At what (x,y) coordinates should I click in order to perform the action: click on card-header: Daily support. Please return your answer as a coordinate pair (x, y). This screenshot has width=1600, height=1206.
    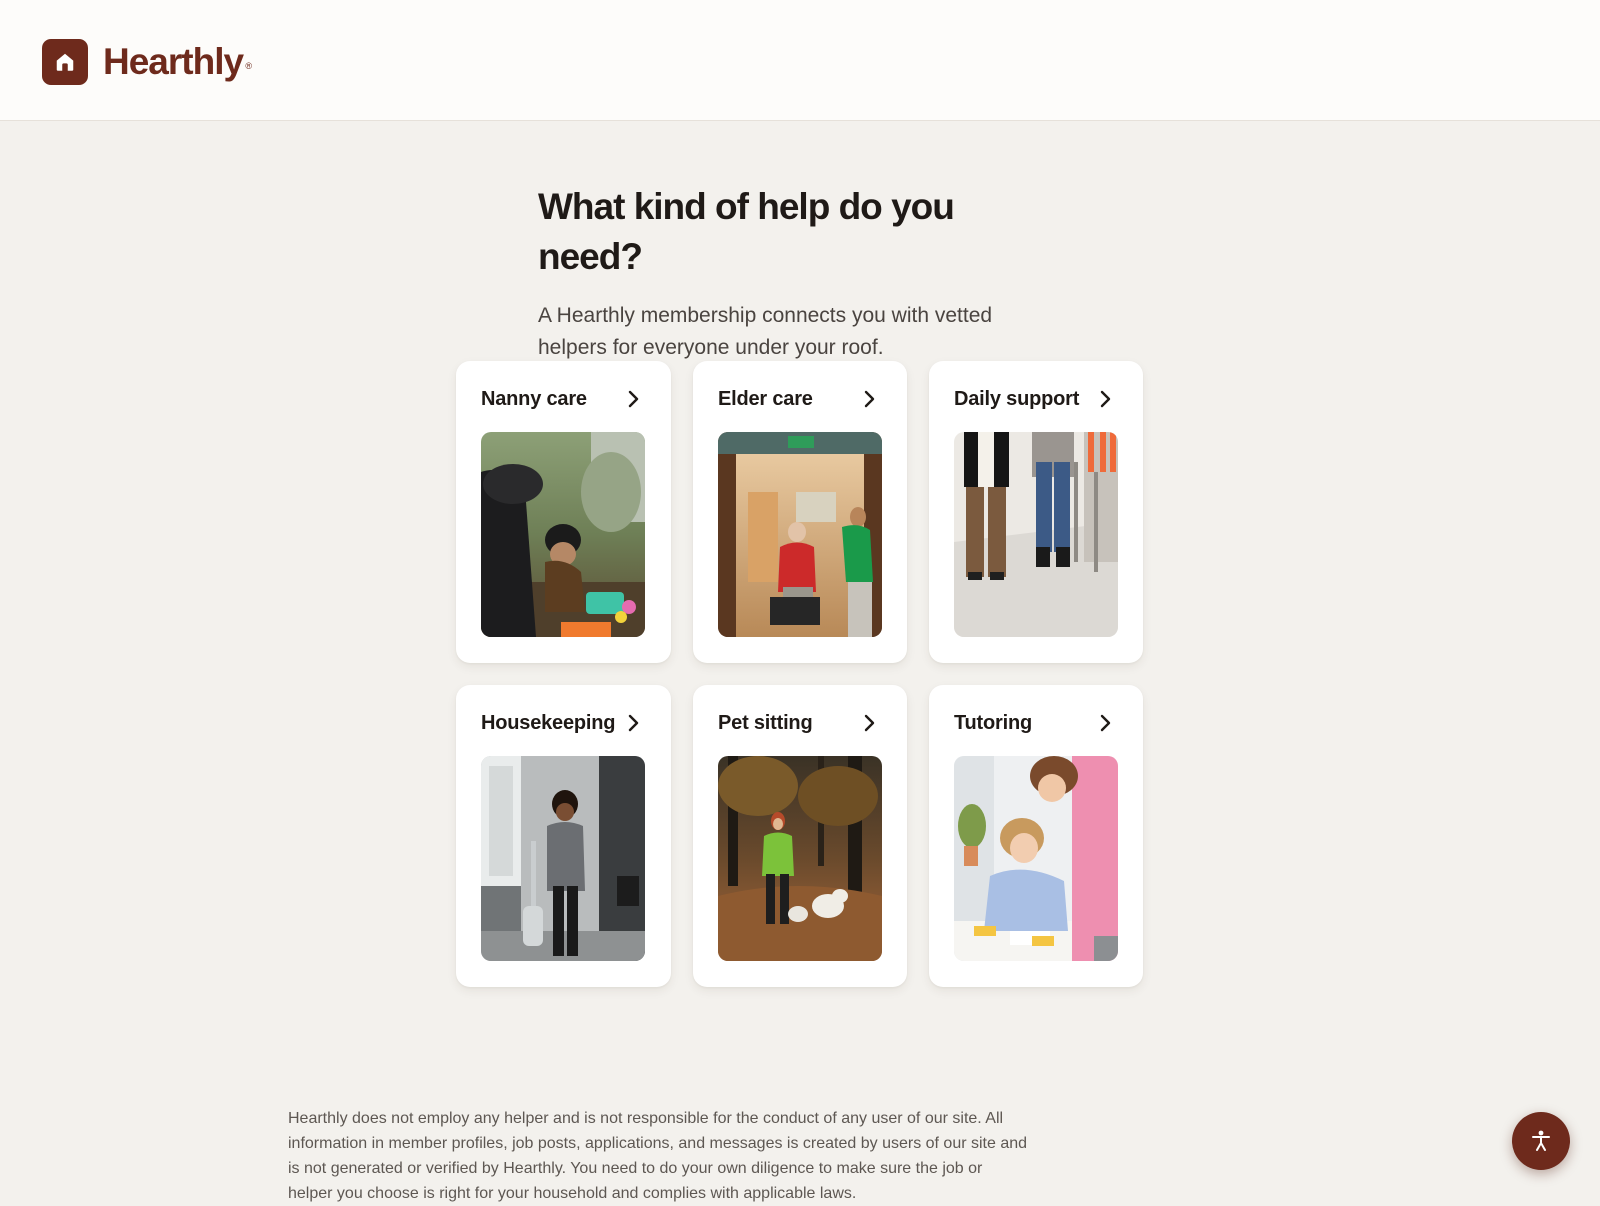
    Looking at the image, I should click on (1036, 399).